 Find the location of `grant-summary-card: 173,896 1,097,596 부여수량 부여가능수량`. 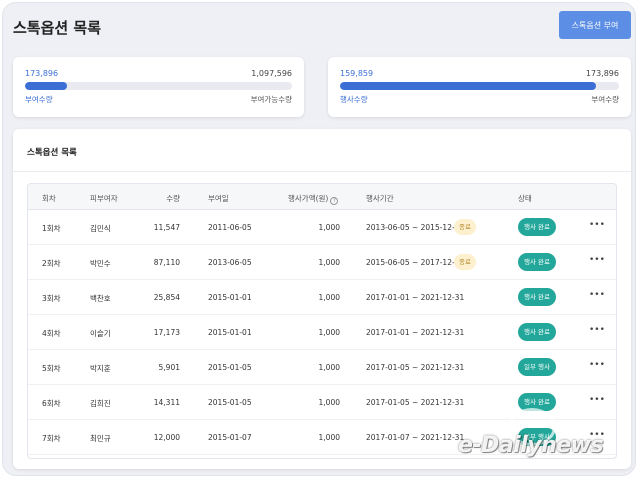

grant-summary-card: 173,896 1,097,596 부여수량 부여가능수량 is located at coordinates (158, 87).